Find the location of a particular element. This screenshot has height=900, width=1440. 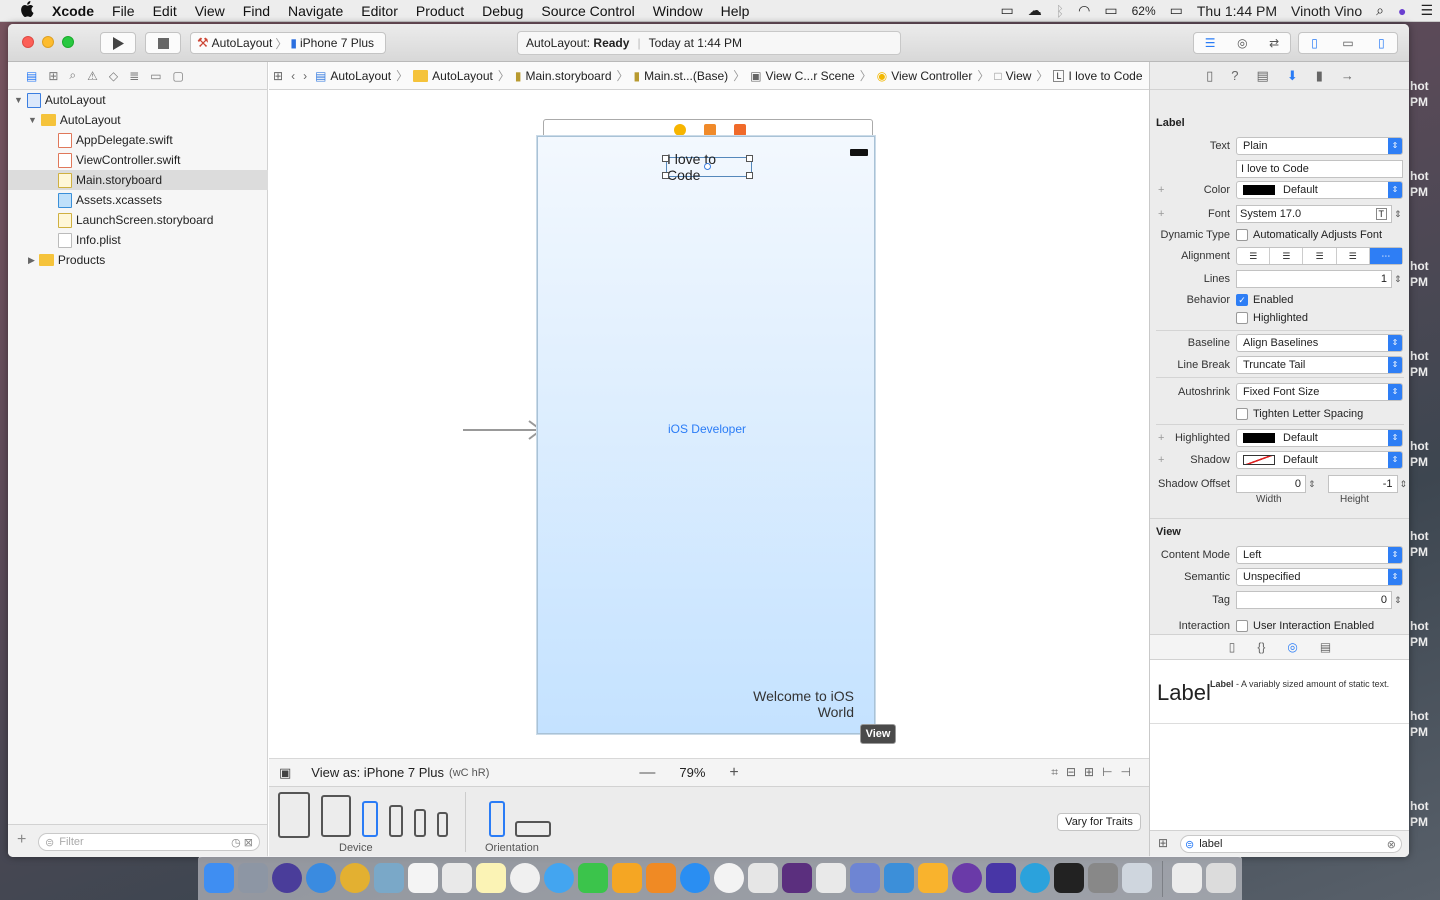

tree-item-group: ▶ Products is located at coordinates (138, 260).